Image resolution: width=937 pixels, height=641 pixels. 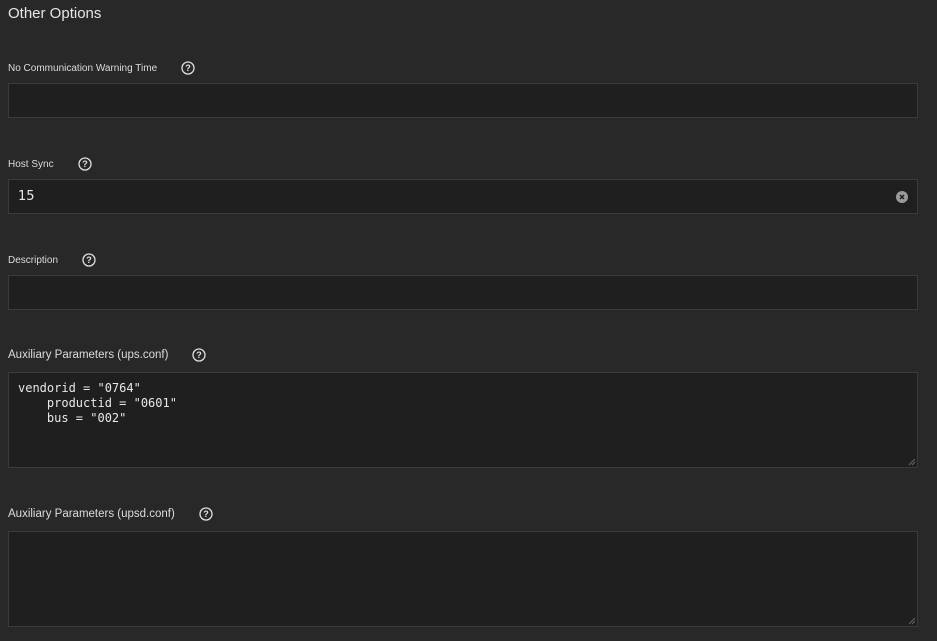 What do you see at coordinates (463, 196) in the screenshot?
I see `host-sync-input: 15` at bounding box center [463, 196].